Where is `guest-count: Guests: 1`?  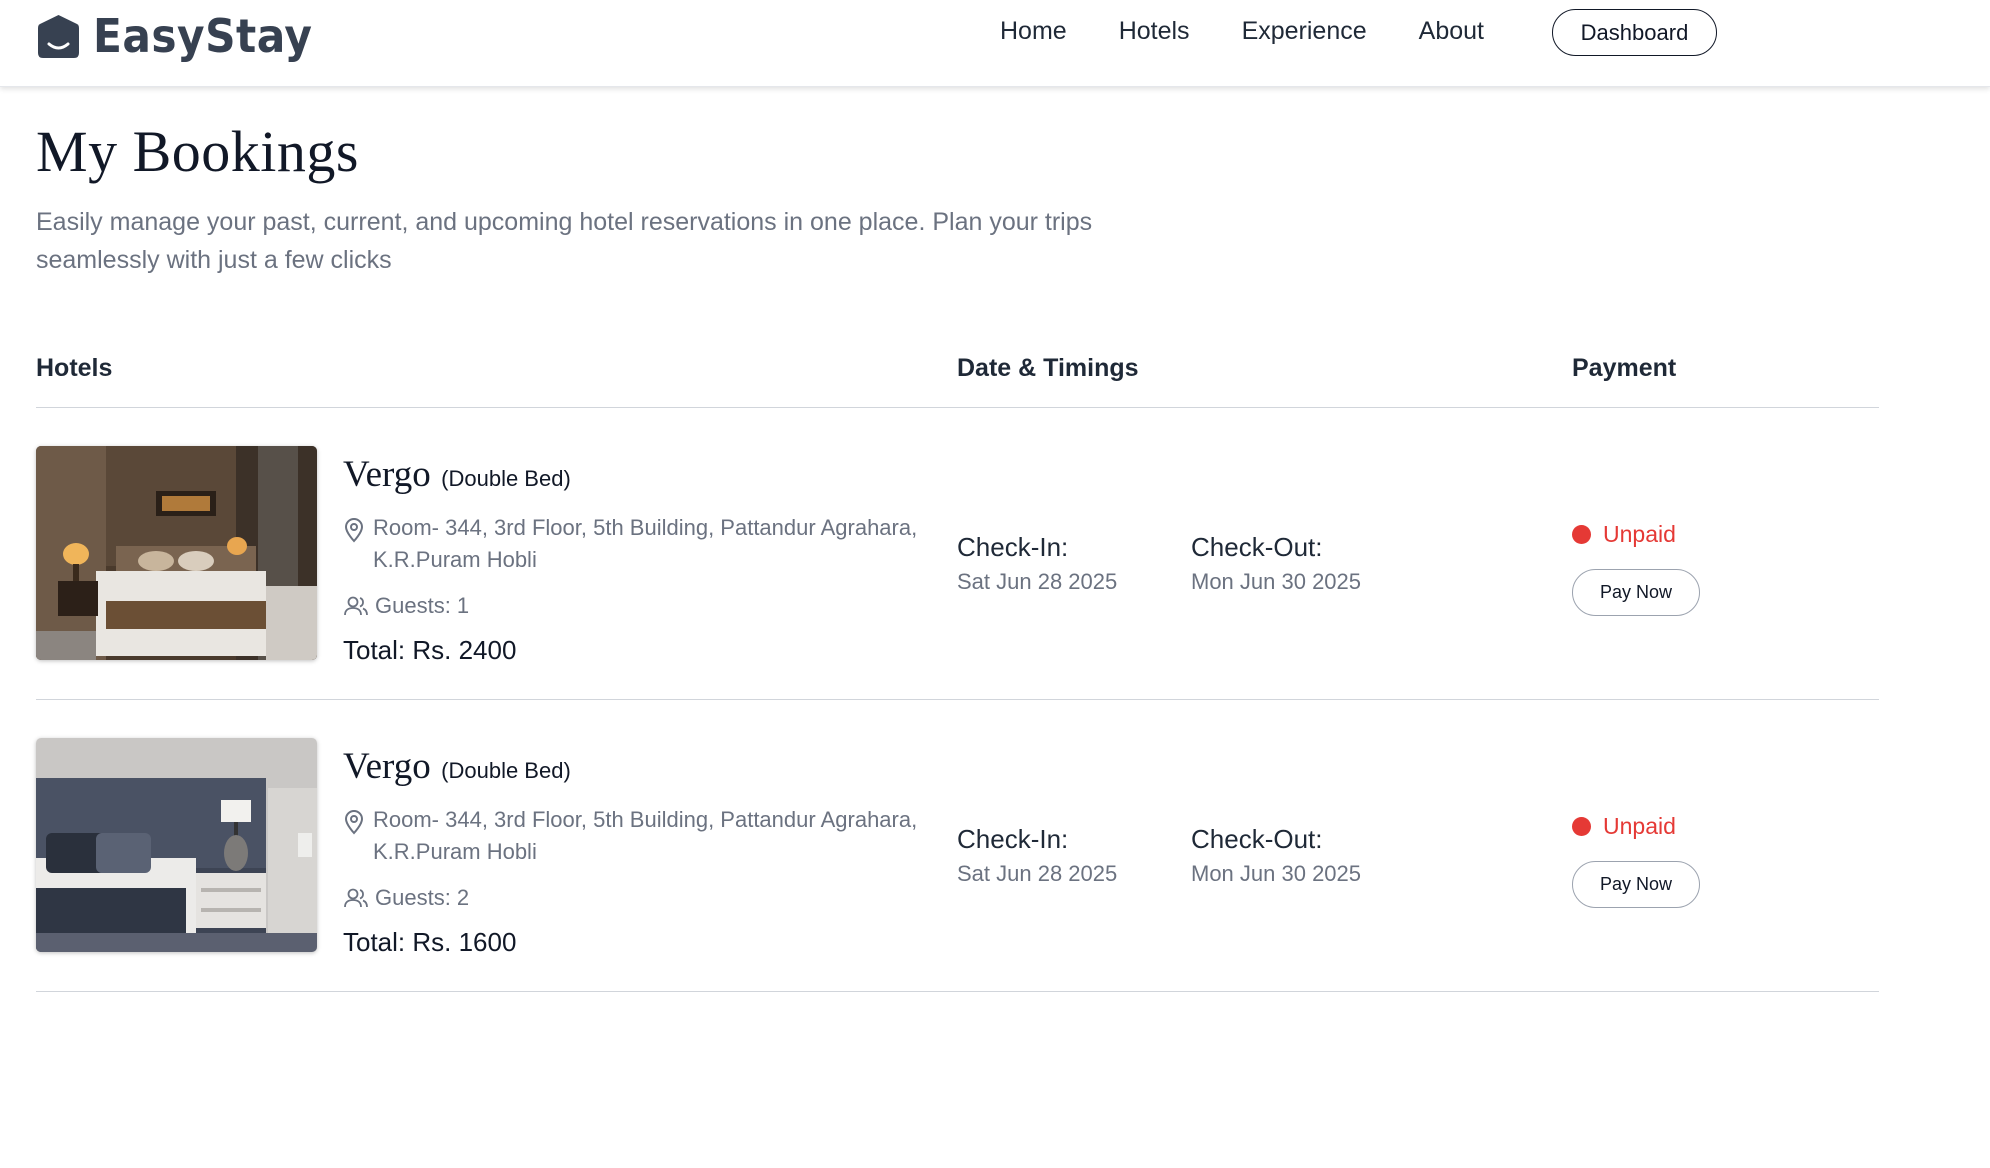
guest-count: Guests: 1 is located at coordinates (406, 606).